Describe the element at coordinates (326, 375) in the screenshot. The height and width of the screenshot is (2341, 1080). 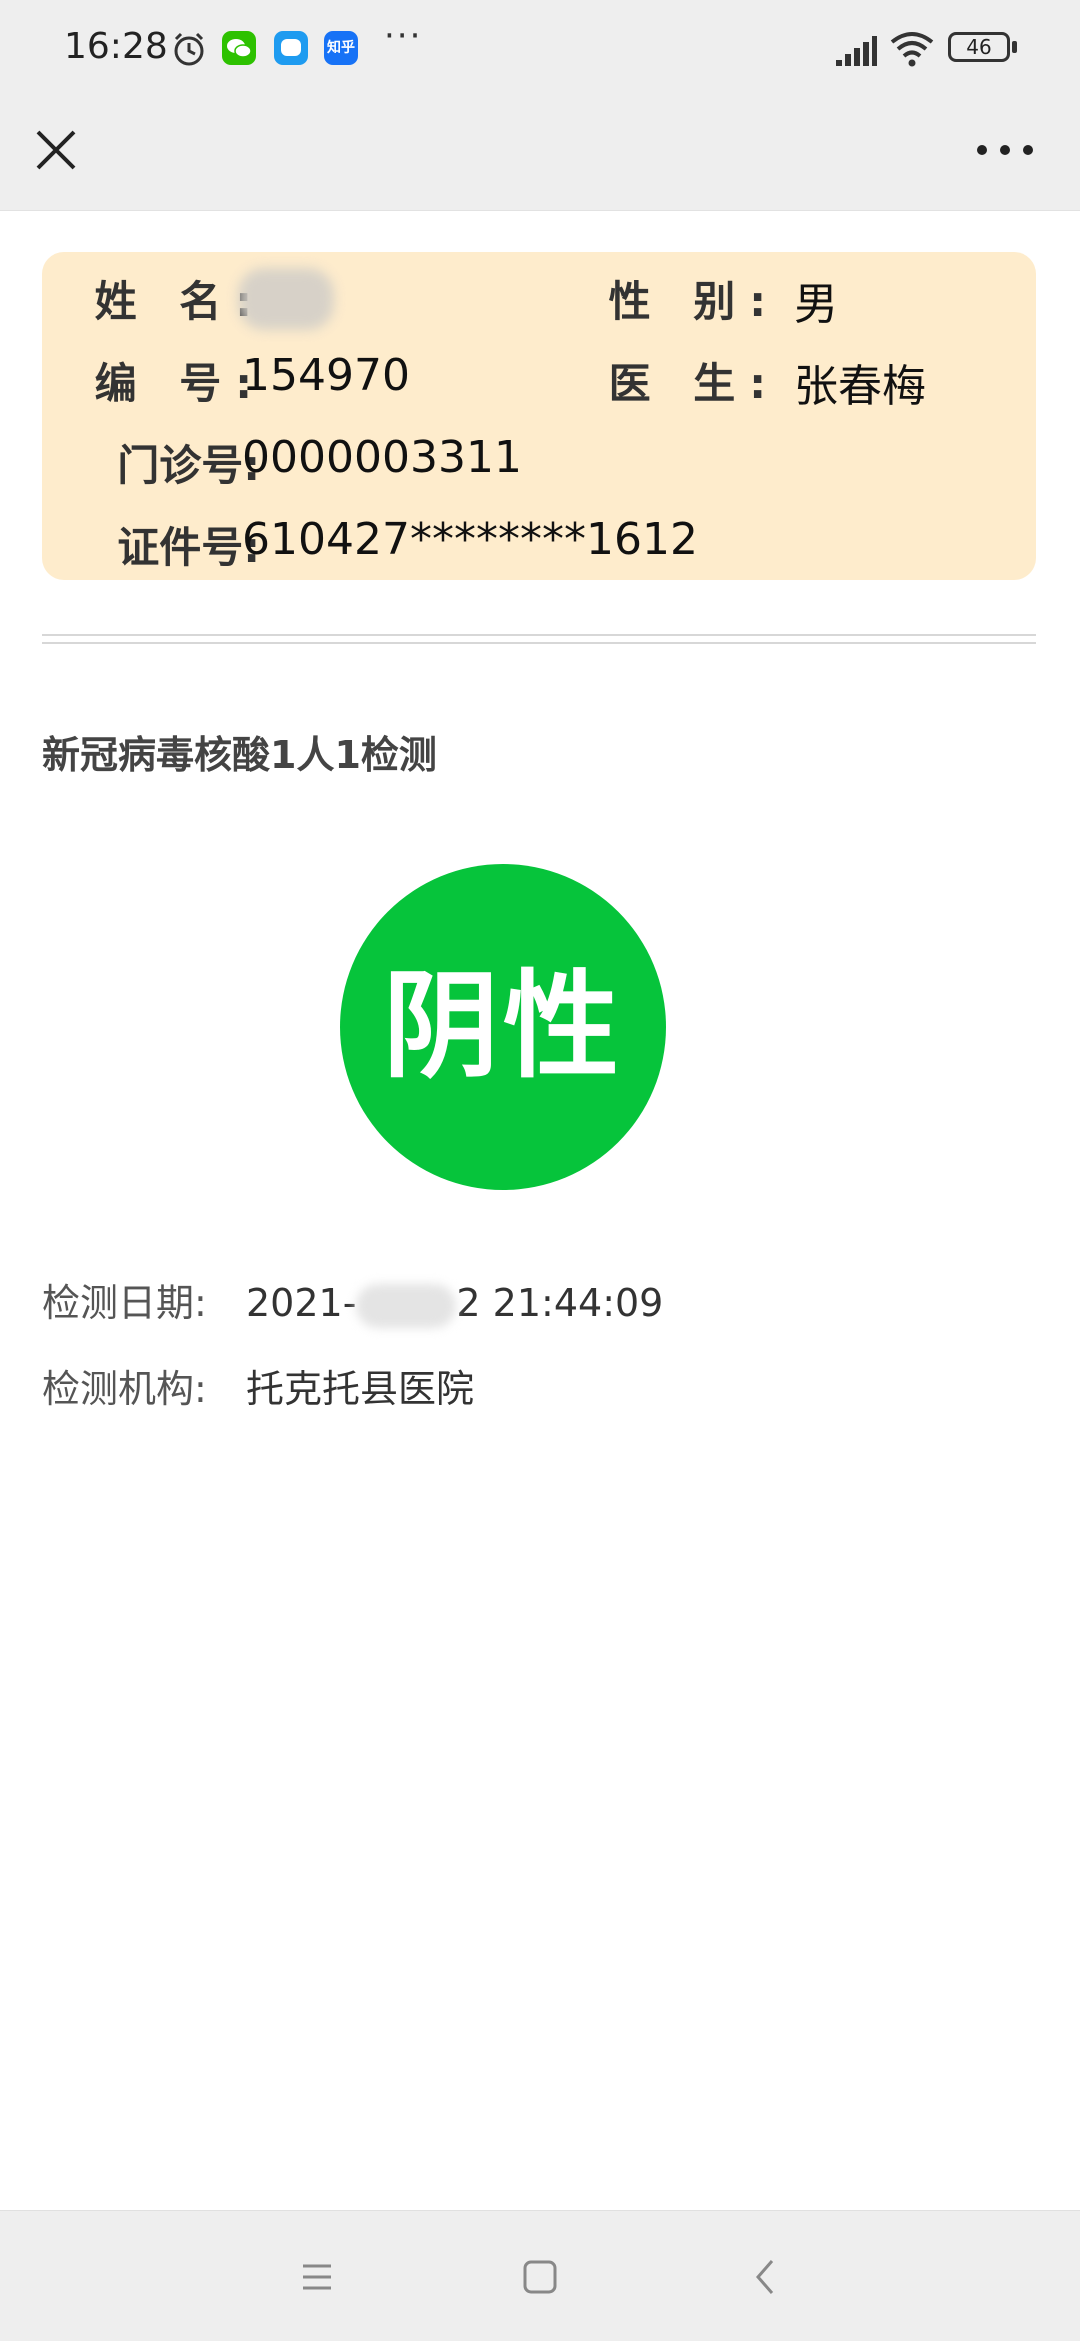
I see `id-value: 154970` at that location.